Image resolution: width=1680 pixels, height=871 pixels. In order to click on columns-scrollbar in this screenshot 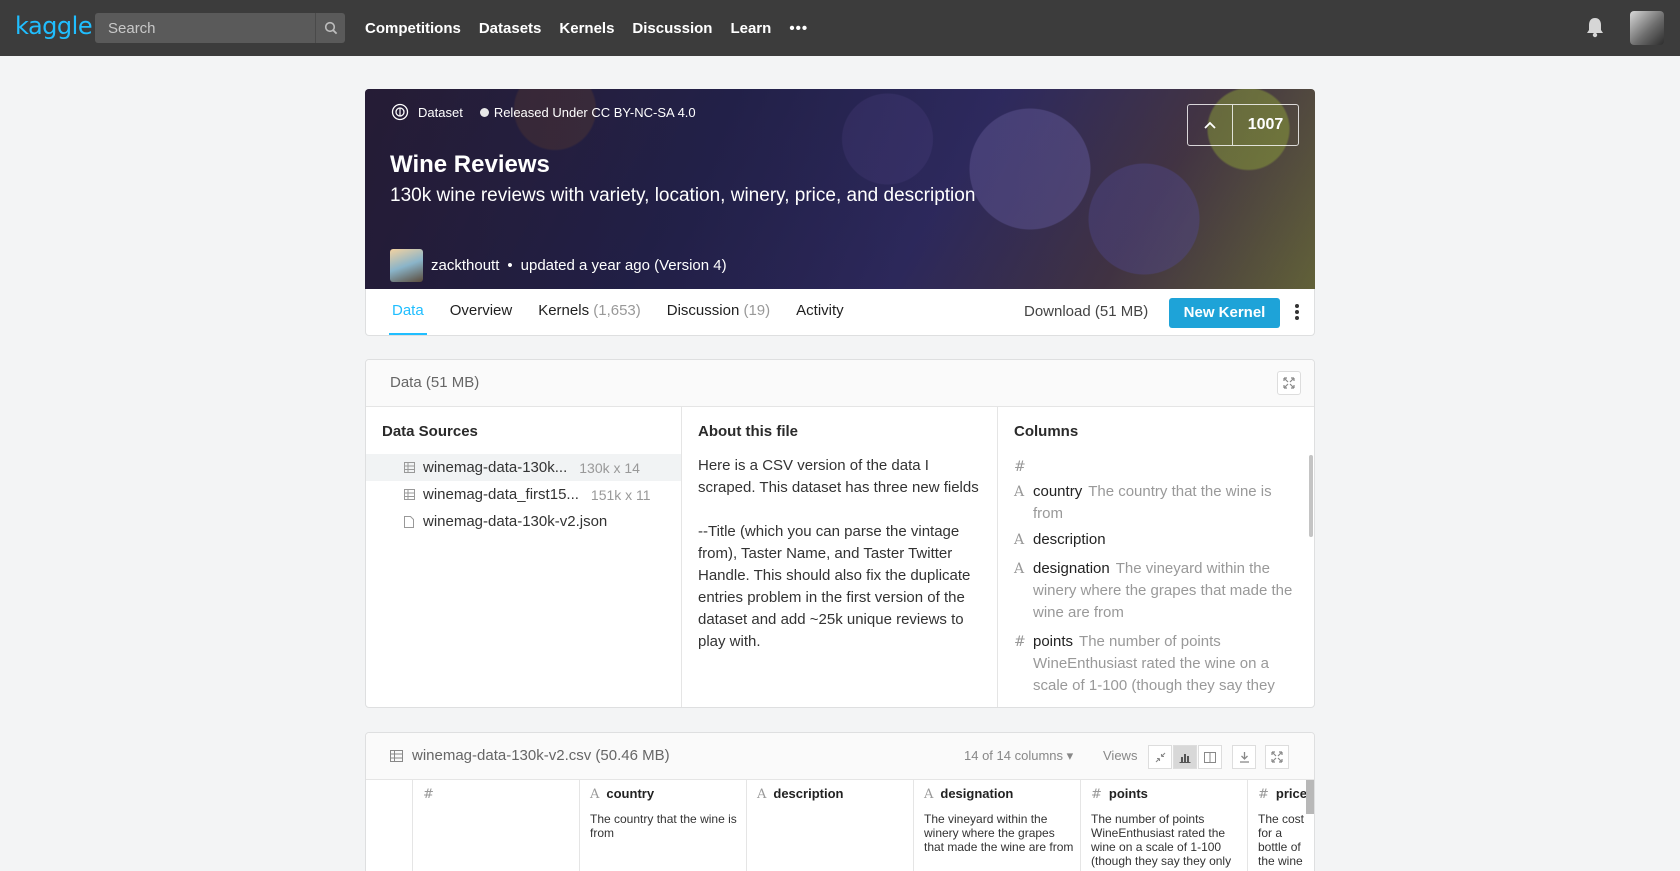, I will do `click(1311, 496)`.